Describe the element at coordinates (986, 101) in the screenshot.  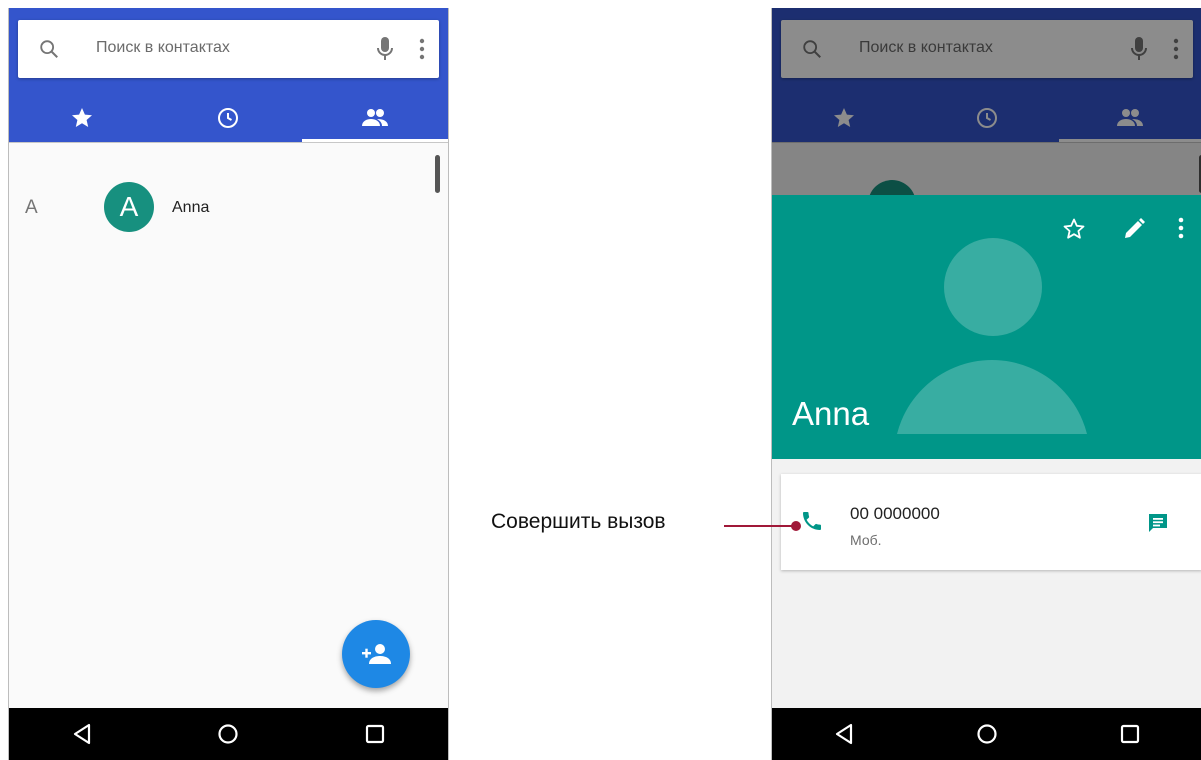
I see `dim-overlay` at that location.